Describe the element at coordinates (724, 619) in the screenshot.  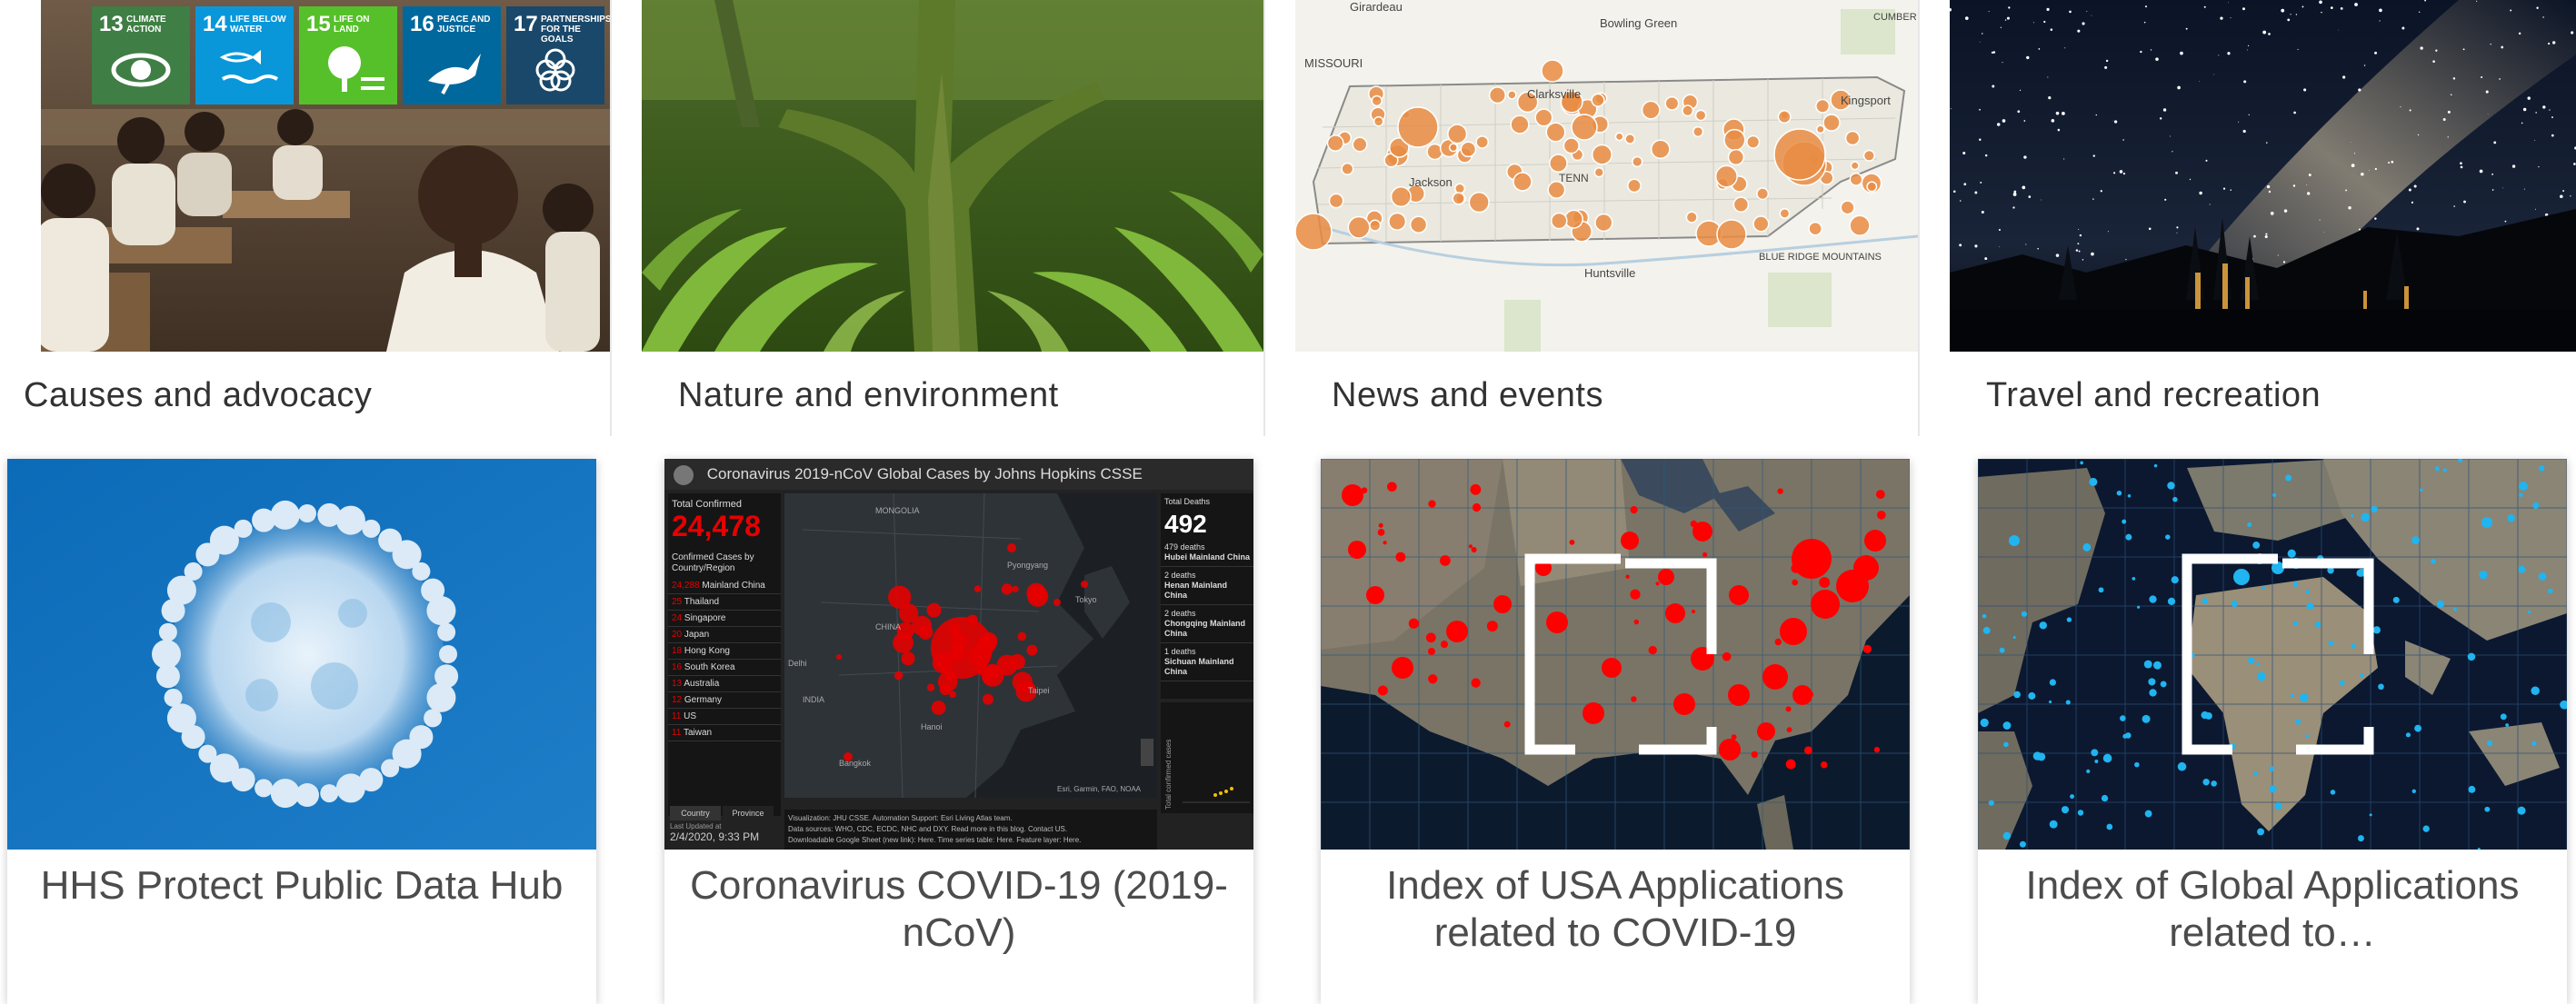
I see `region-row: 24 Singapore` at that location.